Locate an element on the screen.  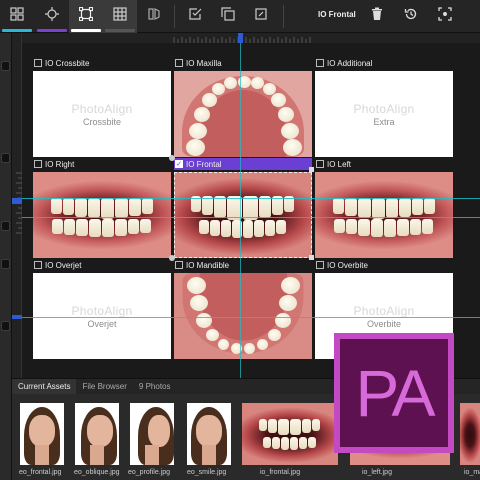
mandible-photo is located at coordinates (243, 316).